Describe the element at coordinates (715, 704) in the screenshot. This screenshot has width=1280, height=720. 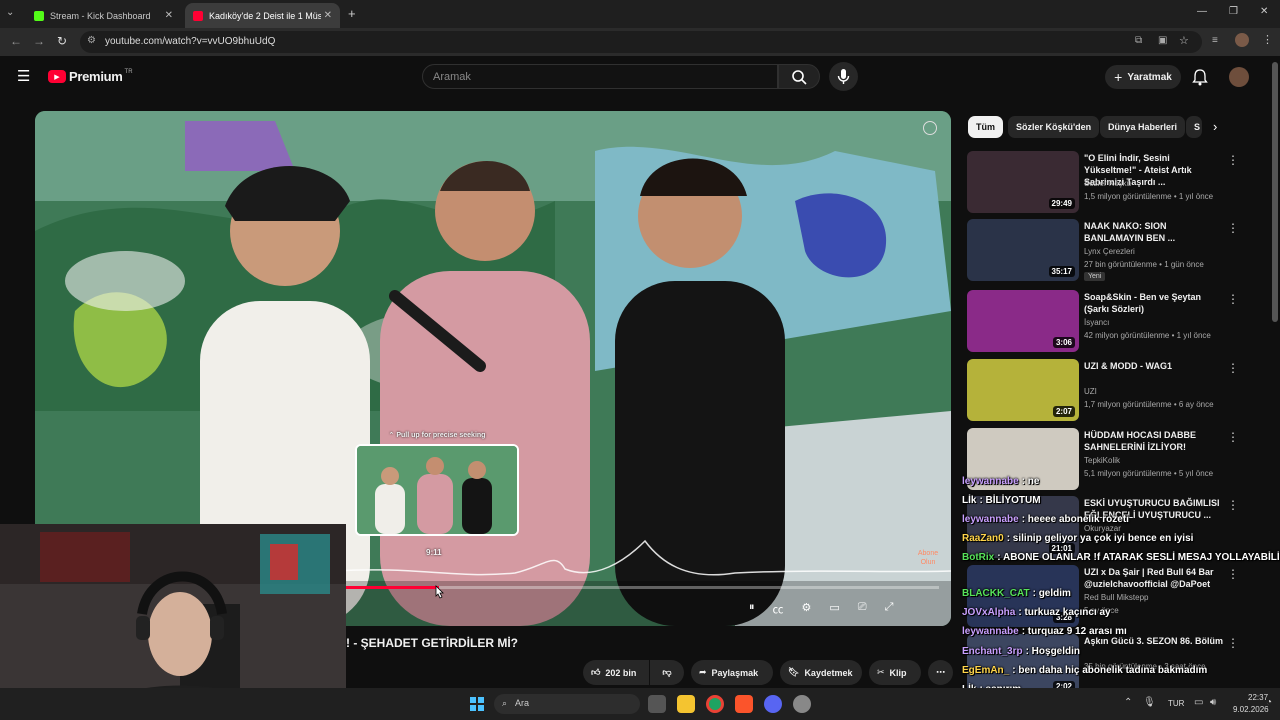
I see `chrome-icon` at that location.